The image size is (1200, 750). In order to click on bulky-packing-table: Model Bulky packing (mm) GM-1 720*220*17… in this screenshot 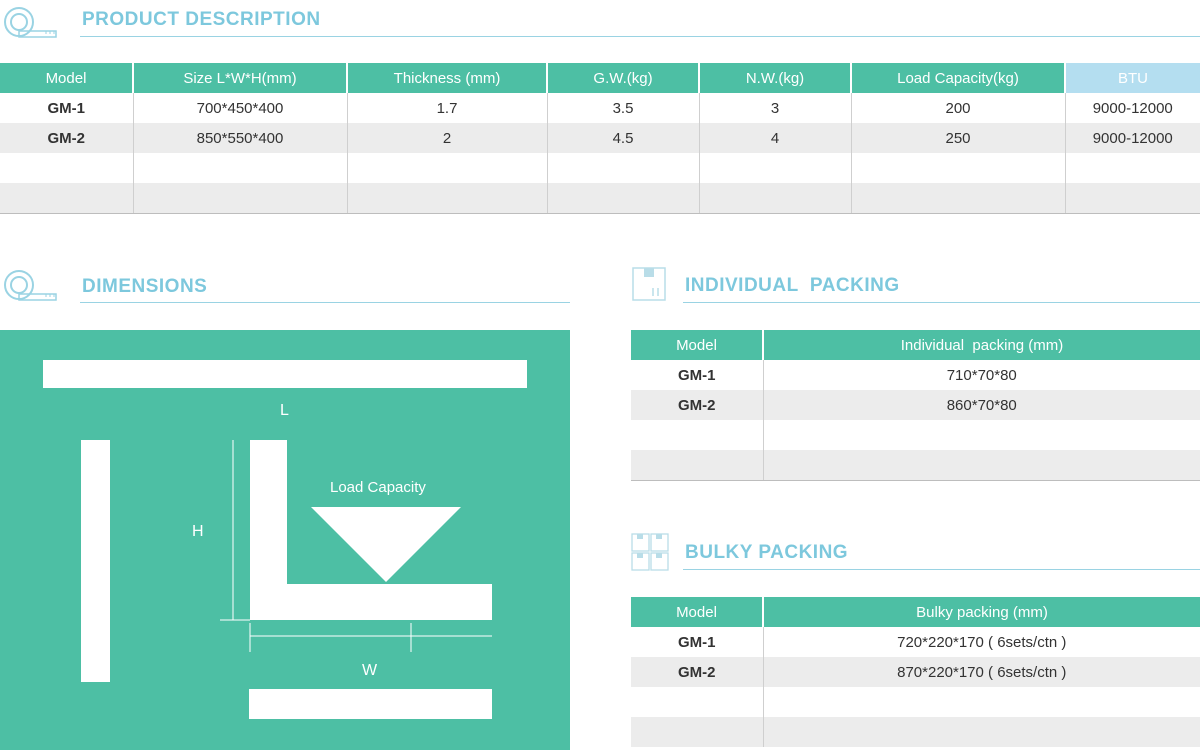, I will do `click(915, 672)`.